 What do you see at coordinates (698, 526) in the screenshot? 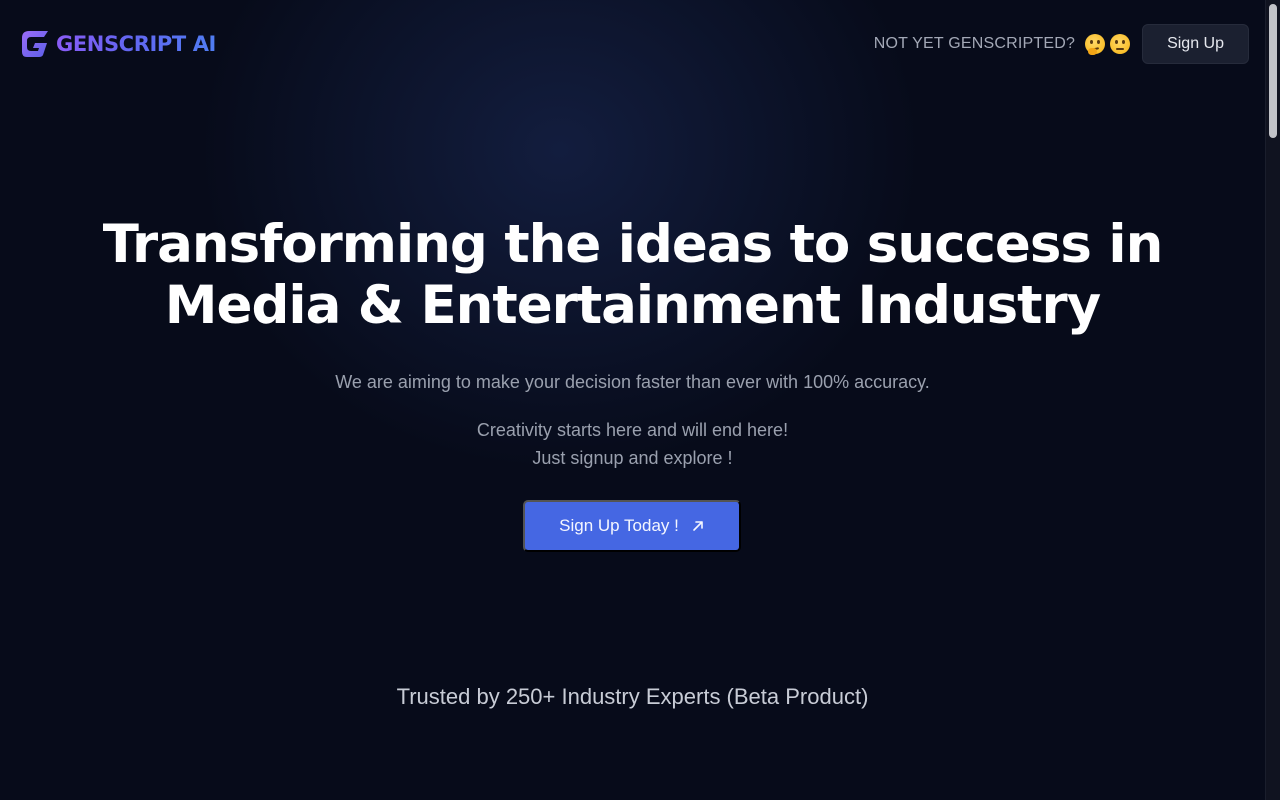
I see `arrow-up-right-icon` at bounding box center [698, 526].